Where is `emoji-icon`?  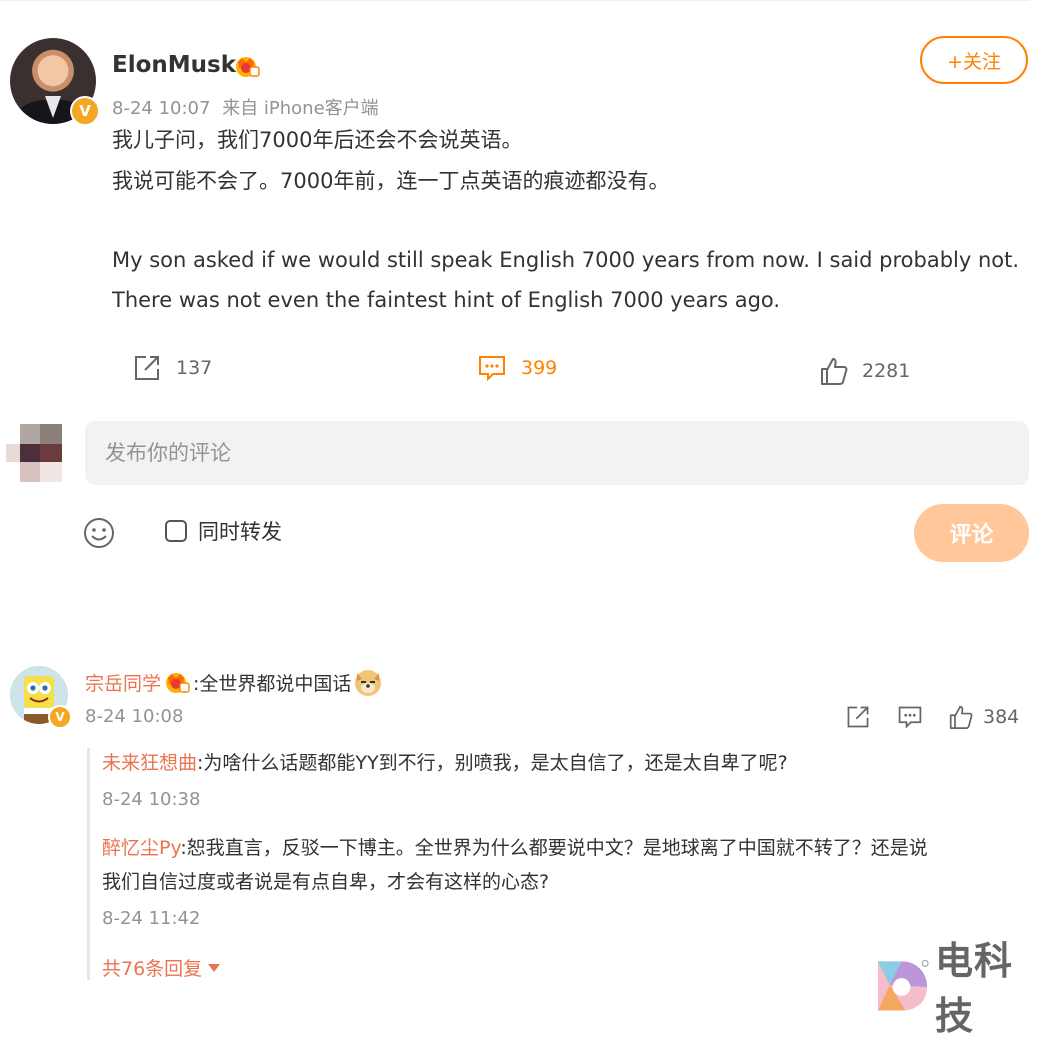
emoji-icon is located at coordinates (99, 533).